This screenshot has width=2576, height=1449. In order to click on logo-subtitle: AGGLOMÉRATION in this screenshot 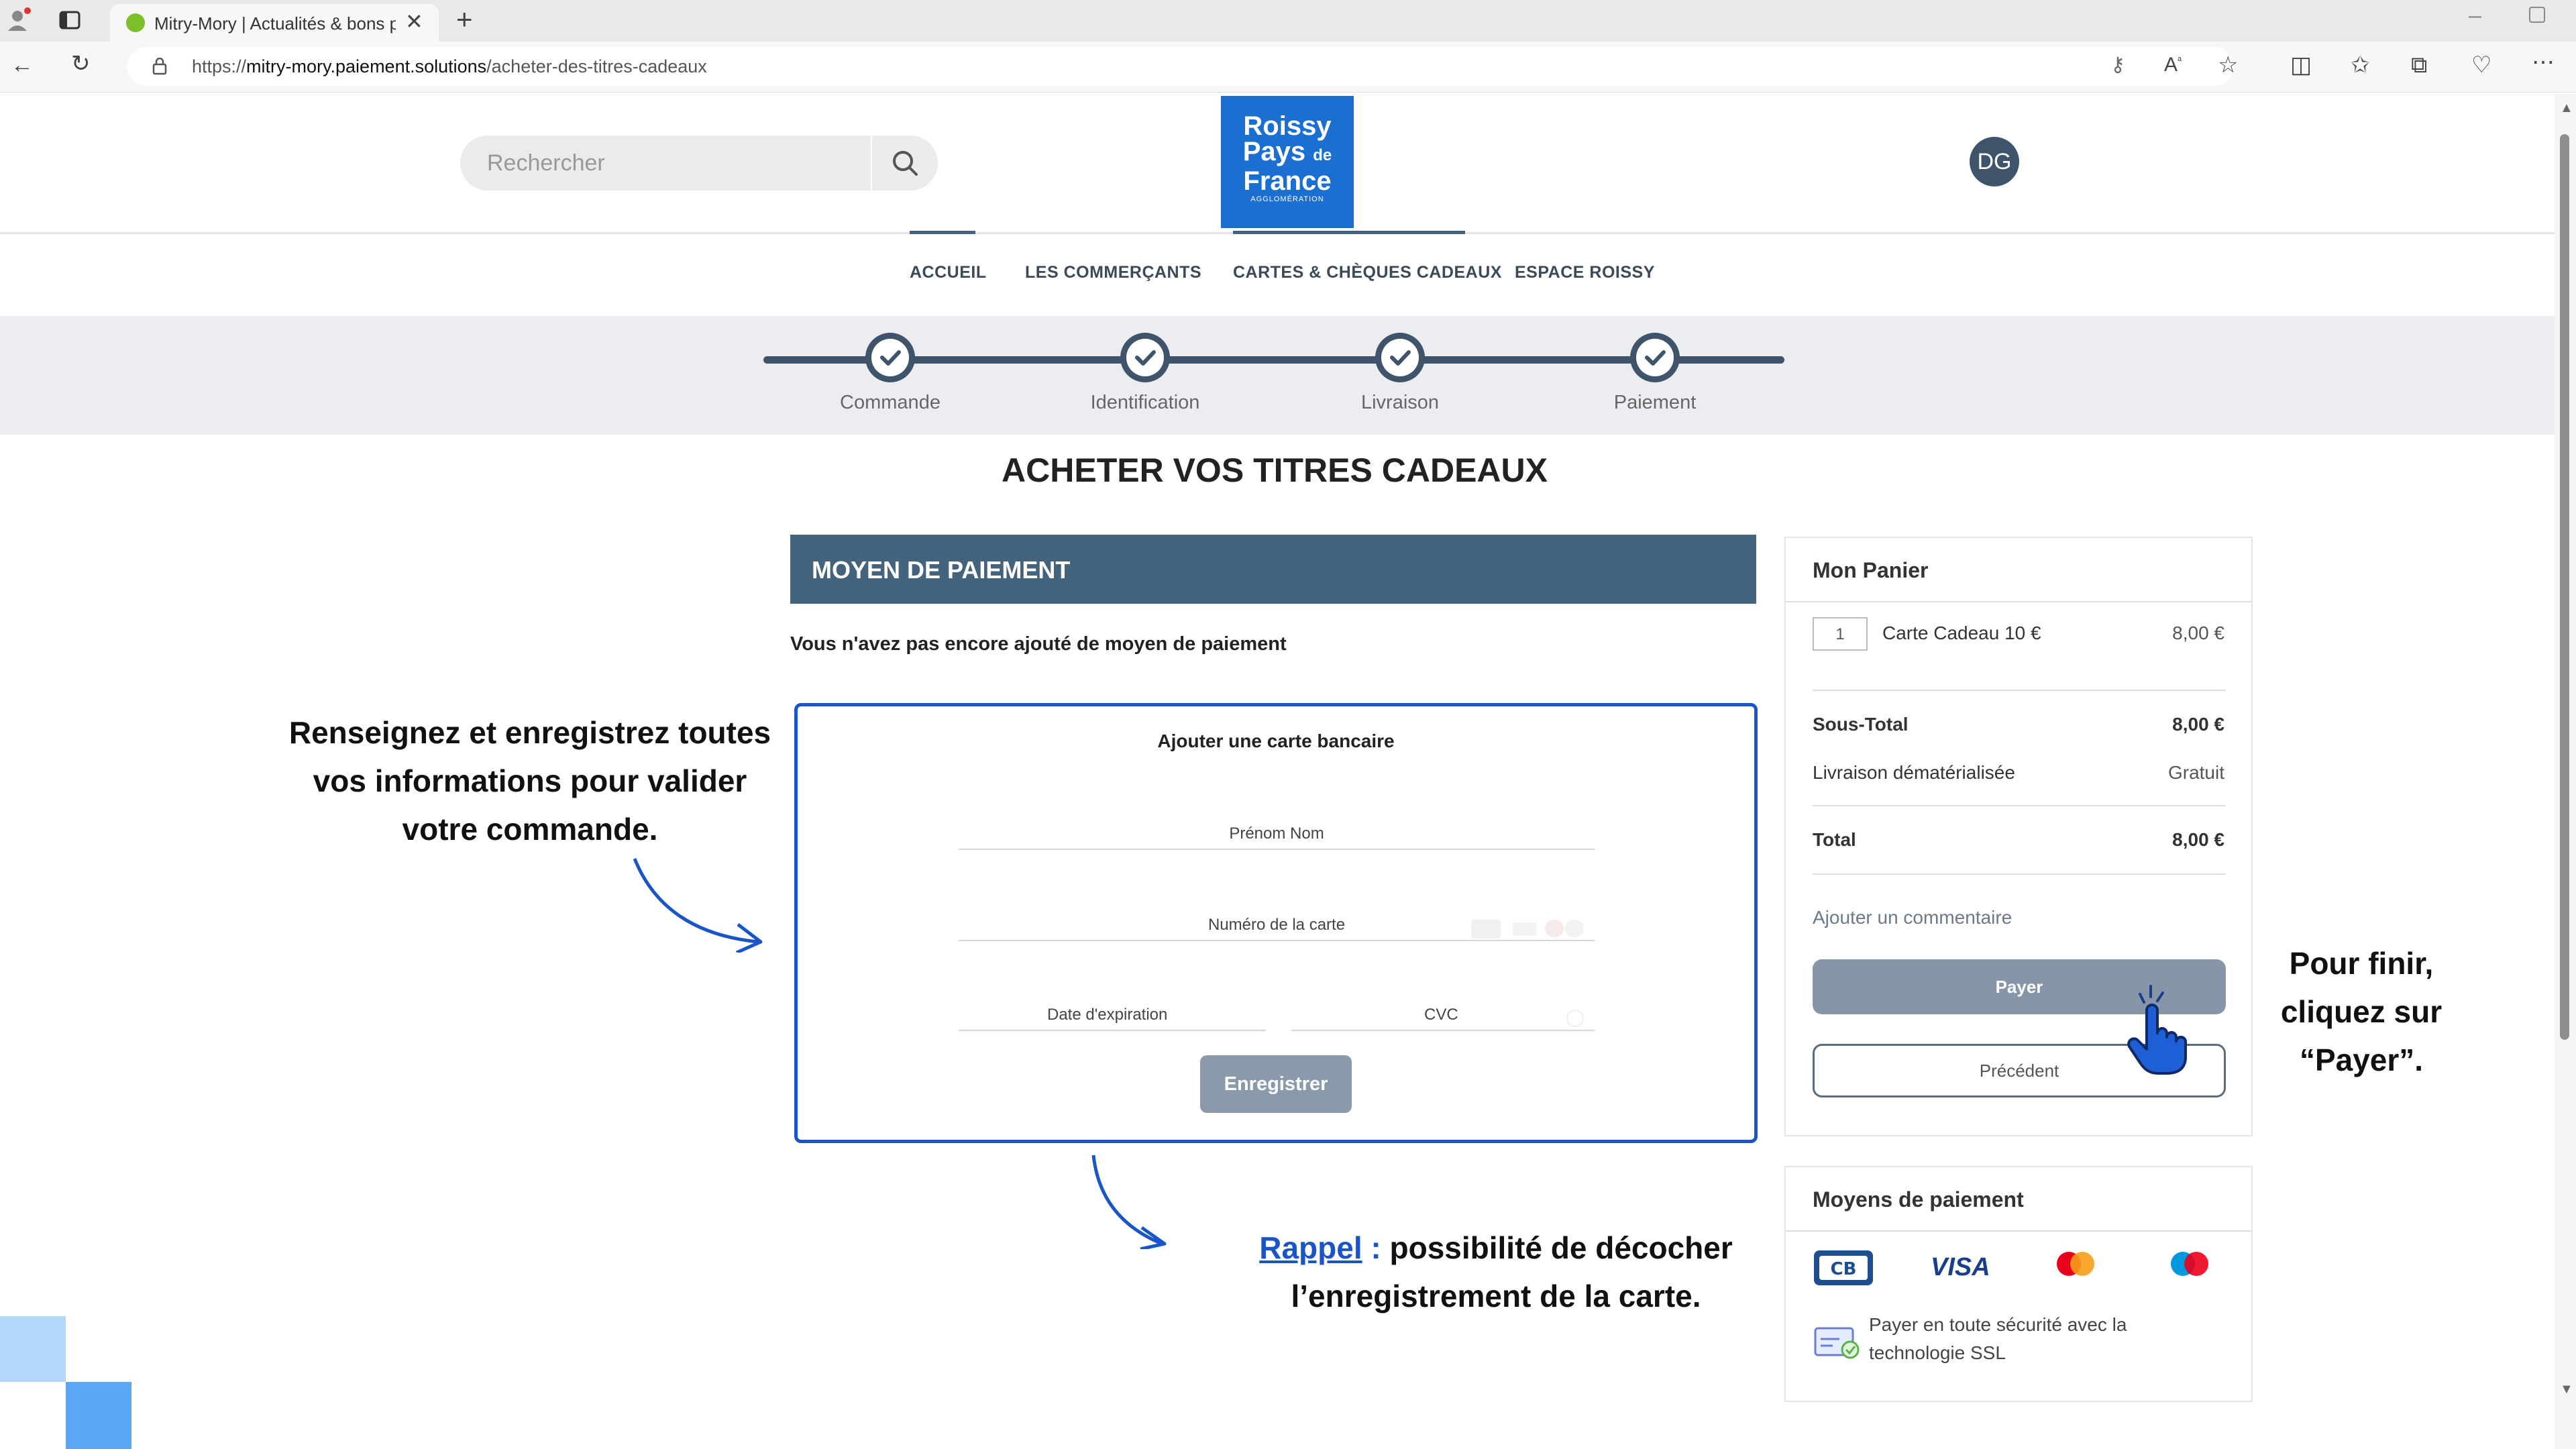, I will do `click(1287, 199)`.